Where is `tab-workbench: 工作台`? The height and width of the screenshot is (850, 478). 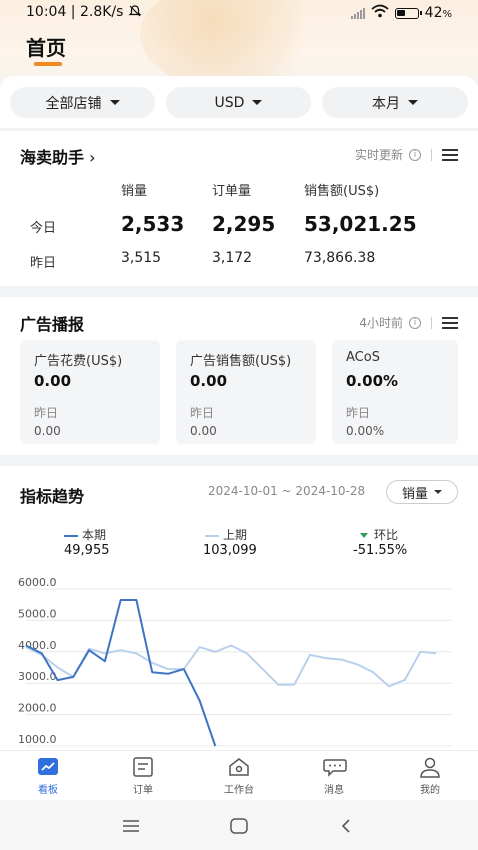 tab-workbench: 工作台 is located at coordinates (239, 776).